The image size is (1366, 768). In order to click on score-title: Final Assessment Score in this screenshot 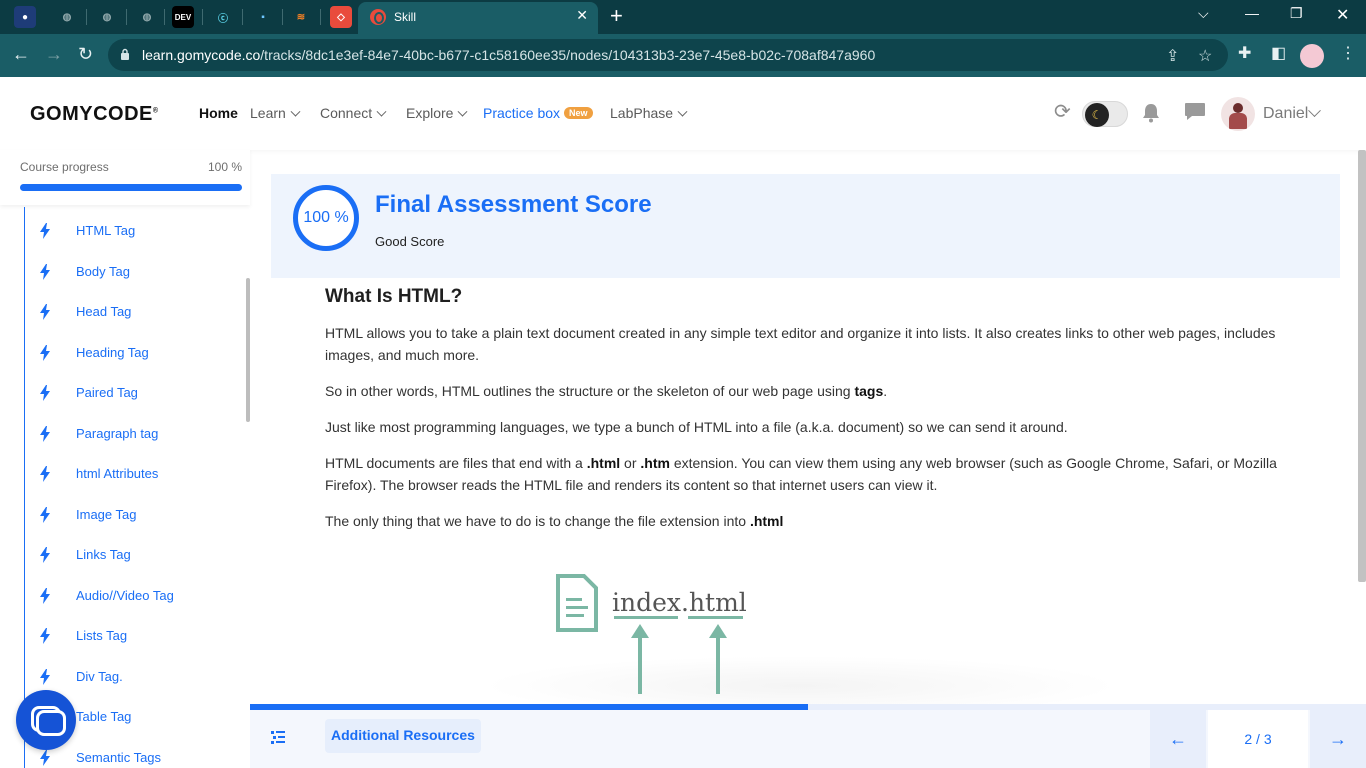, I will do `click(513, 204)`.